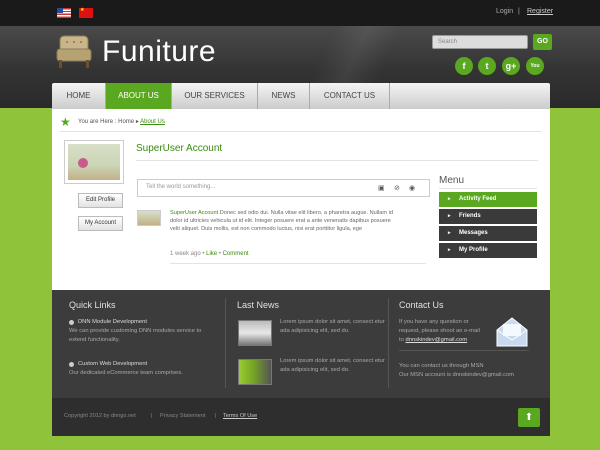  I want to click on msn-text: You can contact us through MSN, so click(441, 366).